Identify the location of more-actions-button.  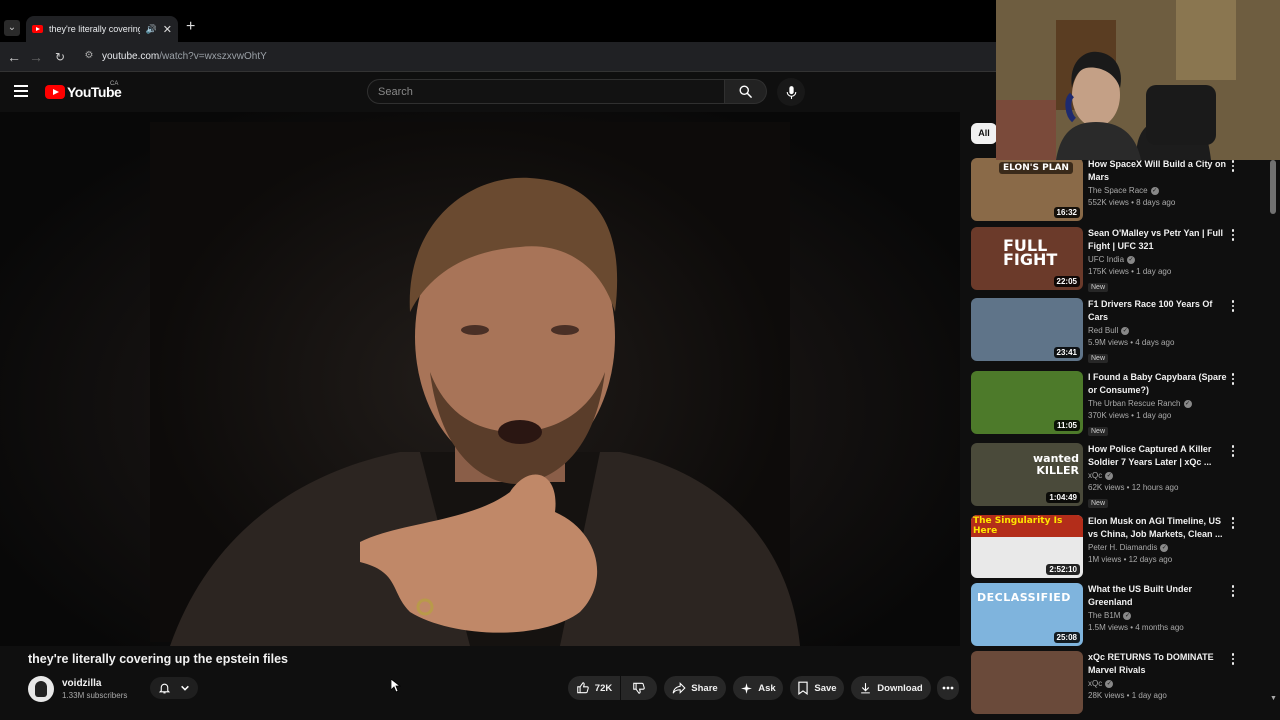
(948, 688).